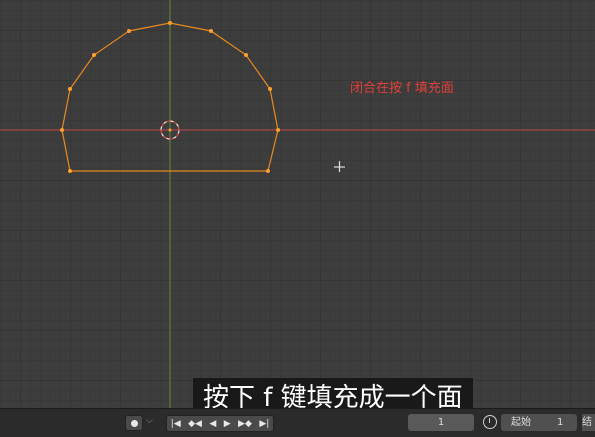 Image resolution: width=595 pixels, height=437 pixels. Describe the element at coordinates (195, 424) in the screenshot. I see `prev-keyframe-icon: ◆◀` at that location.